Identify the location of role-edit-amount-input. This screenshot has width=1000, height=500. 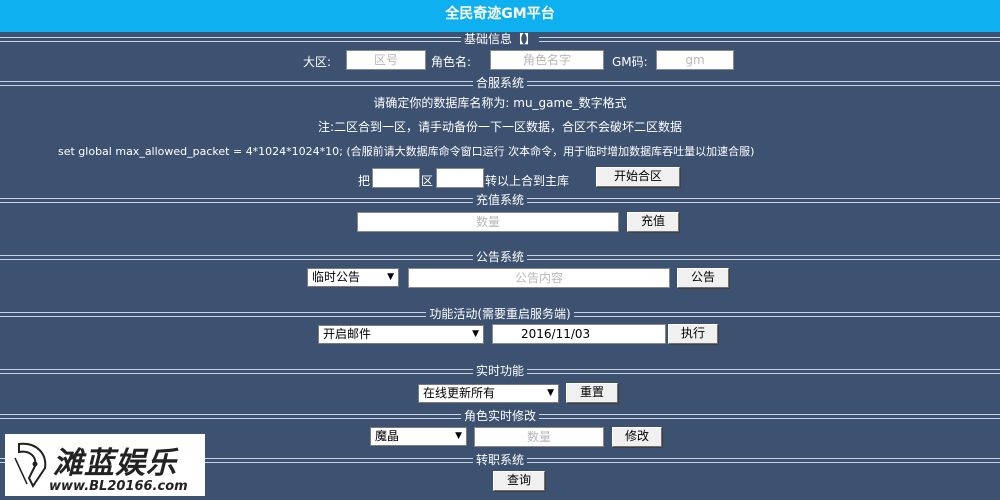
(539, 437).